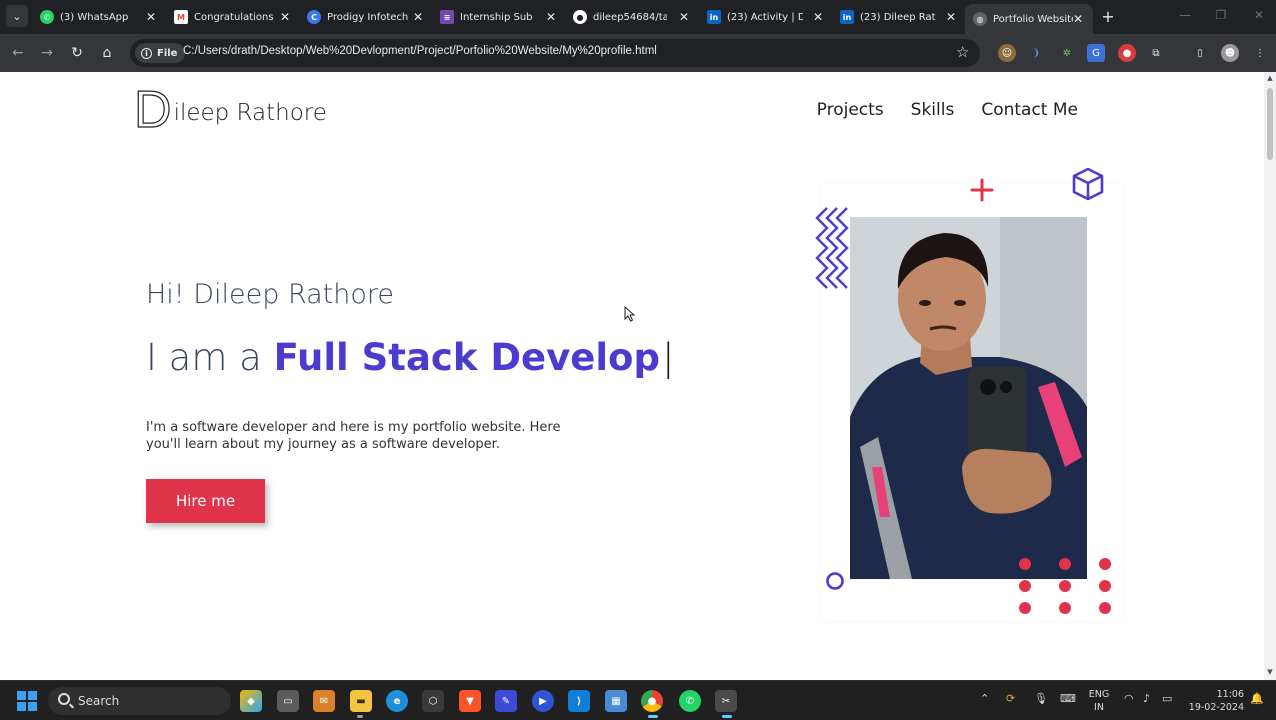 The height and width of the screenshot is (720, 1276). What do you see at coordinates (18, 53) in the screenshot?
I see `back-icon: ←` at bounding box center [18, 53].